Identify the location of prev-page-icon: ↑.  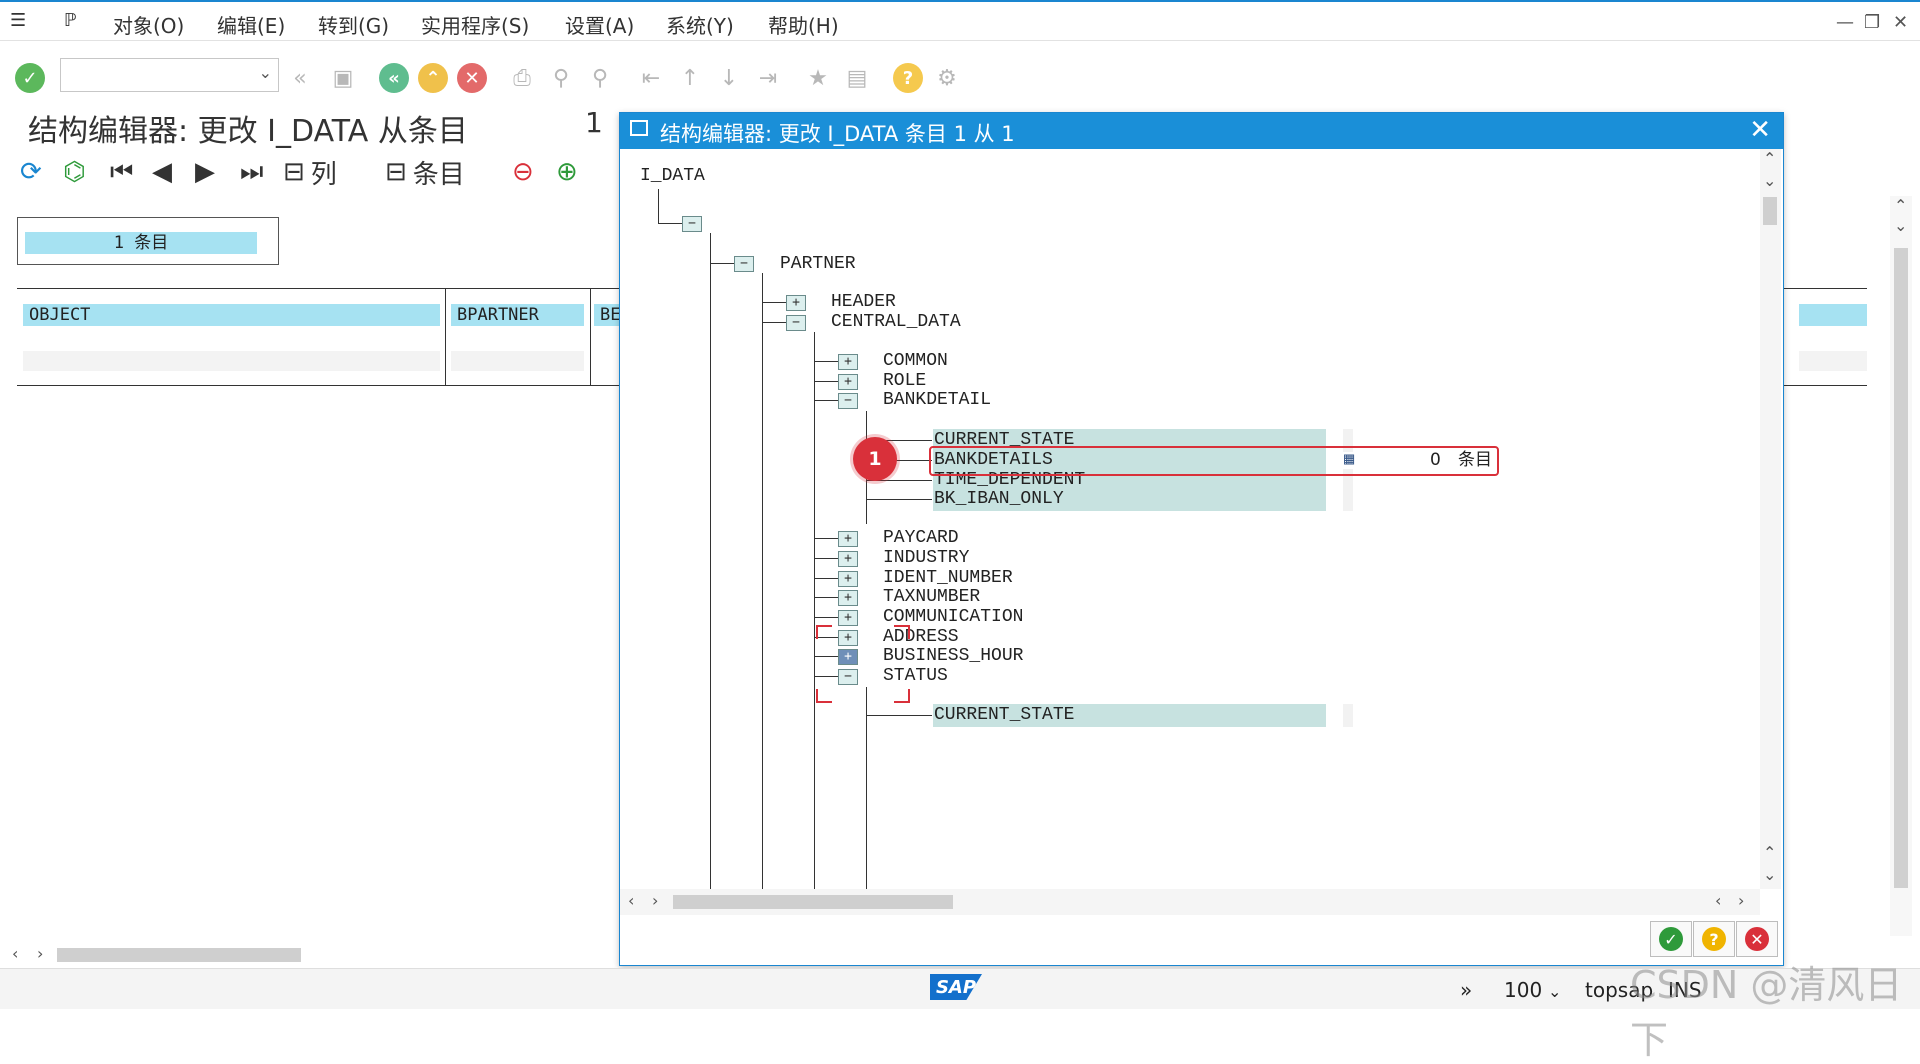
(690, 78).